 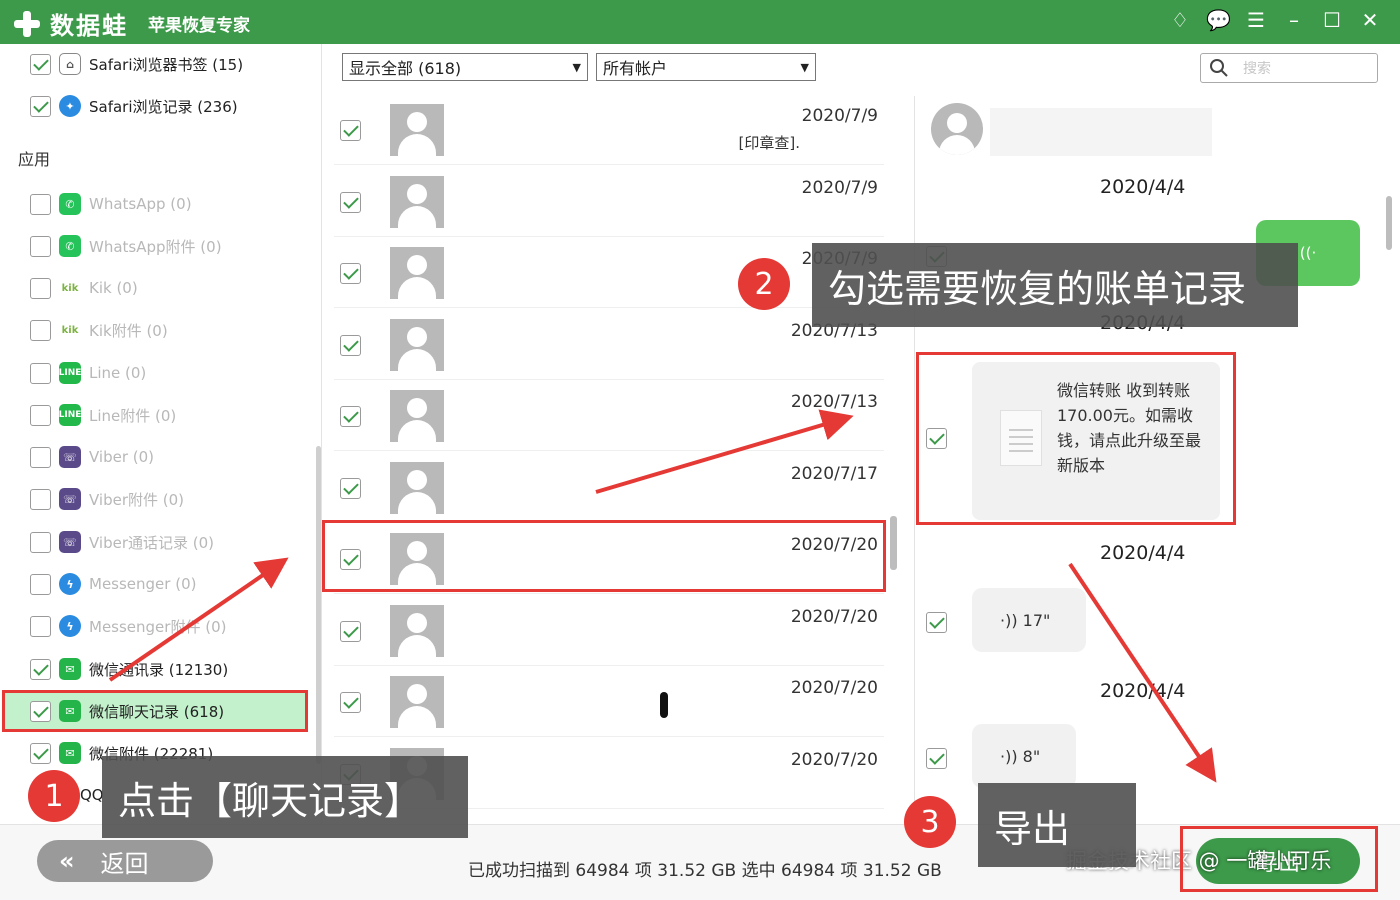 I want to click on sidebar-item-messenger-attachments: ϟ Messenger附件 (0), so click(x=128, y=626).